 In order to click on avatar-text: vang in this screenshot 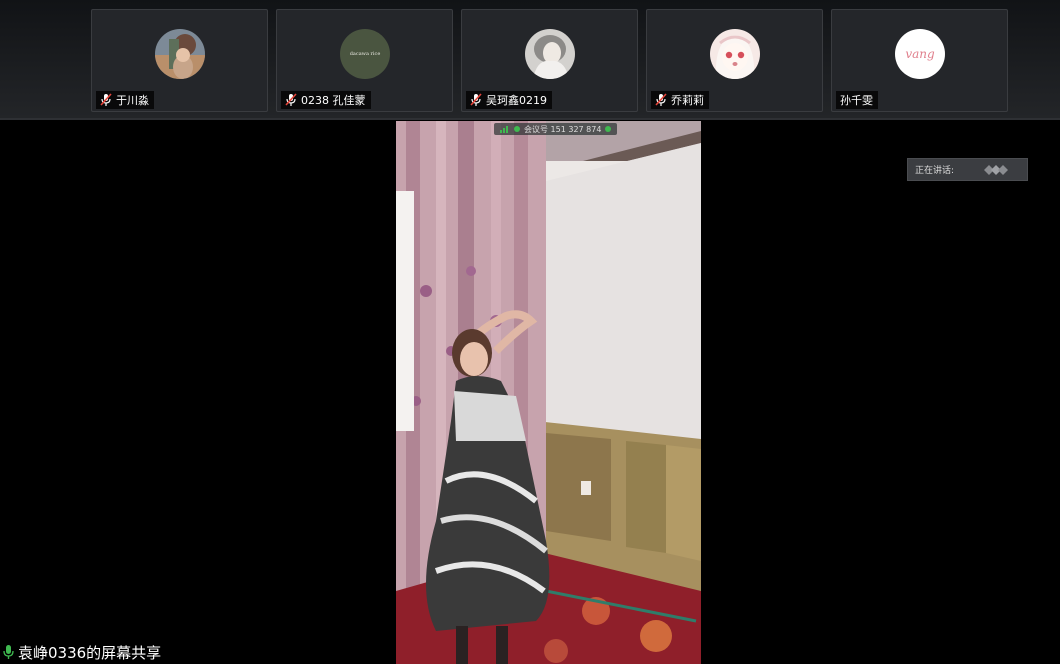, I will do `click(920, 54)`.